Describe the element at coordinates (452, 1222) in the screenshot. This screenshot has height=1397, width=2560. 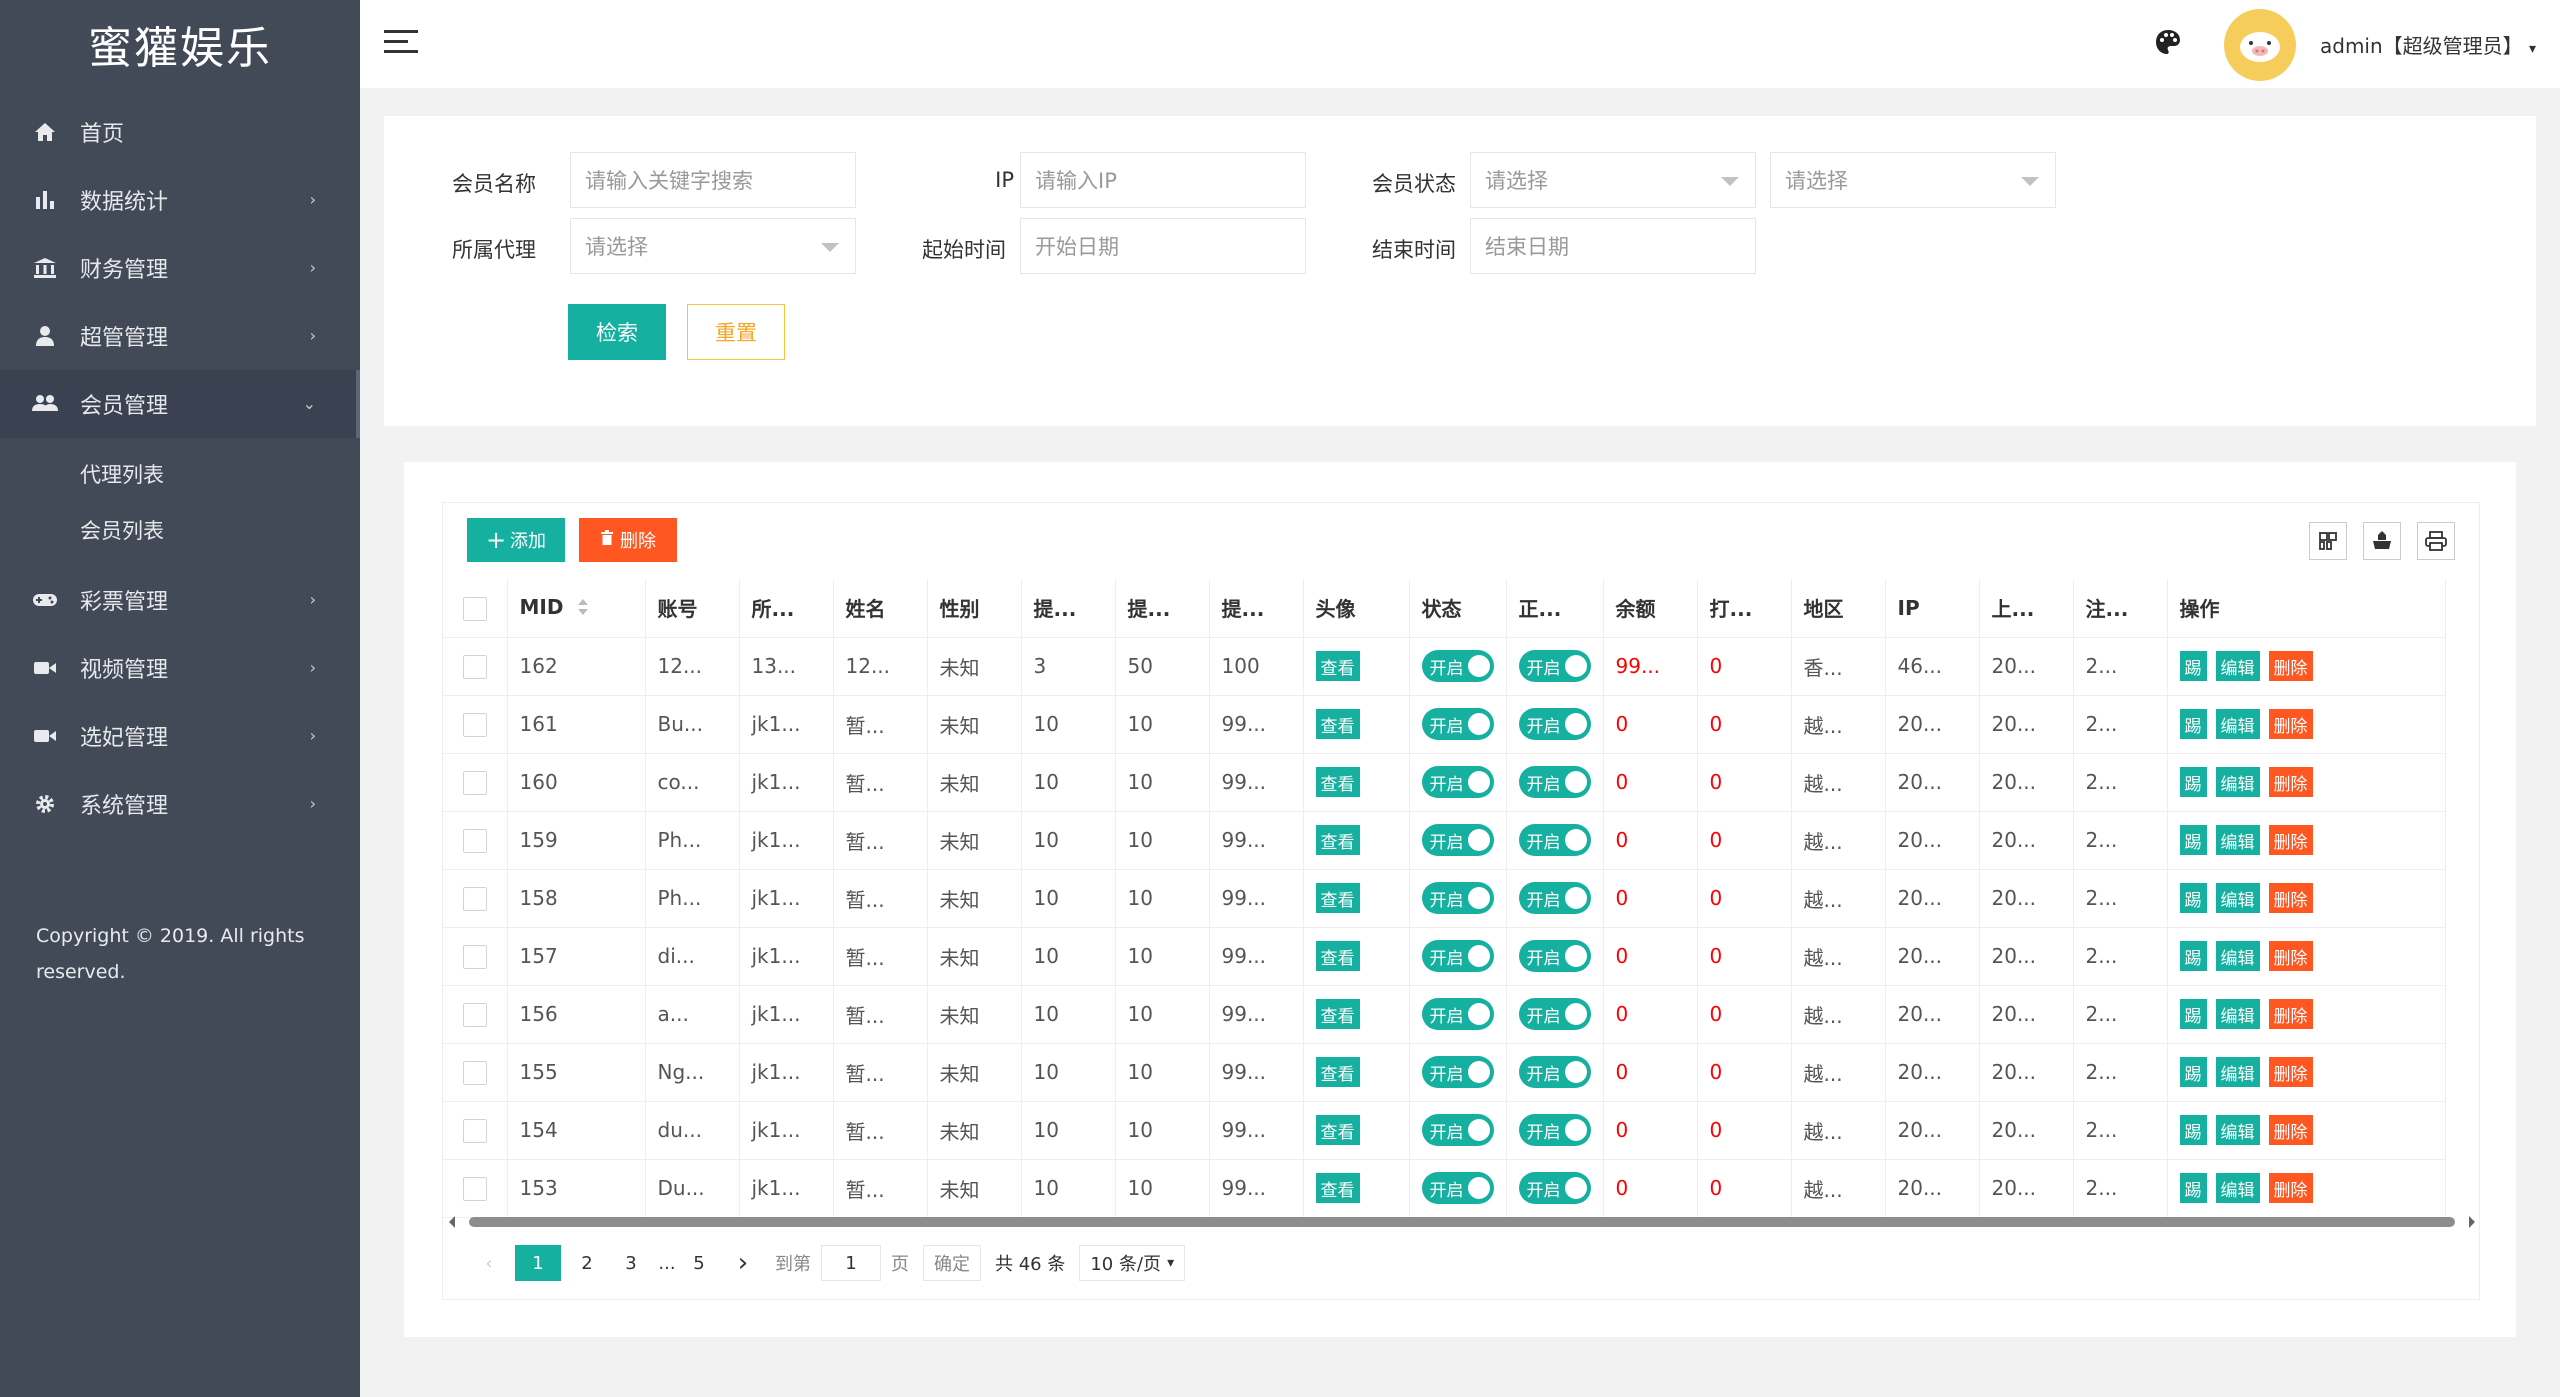
I see `scroll-left-icon` at that location.